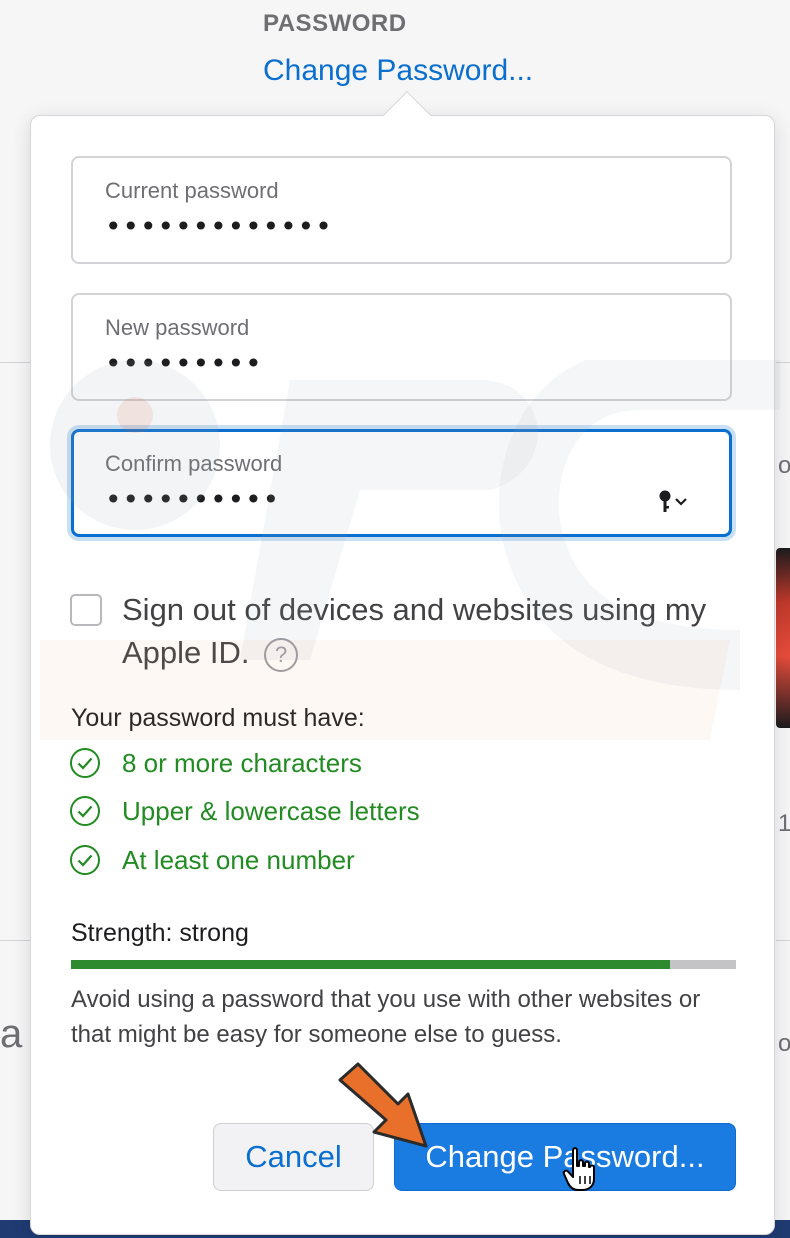 This screenshot has width=790, height=1238. I want to click on new-password-label: New password, so click(177, 327).